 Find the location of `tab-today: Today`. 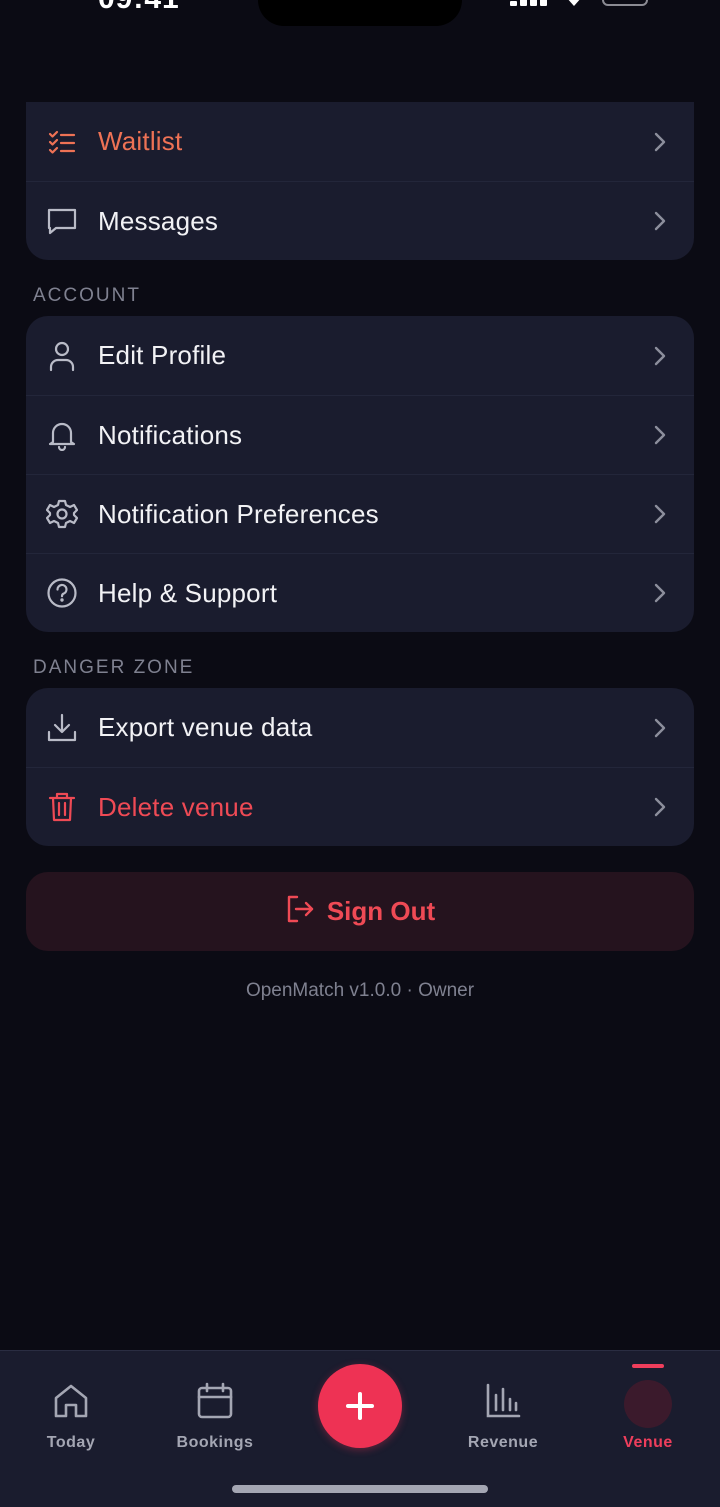

tab-today: Today is located at coordinates (71, 1416).